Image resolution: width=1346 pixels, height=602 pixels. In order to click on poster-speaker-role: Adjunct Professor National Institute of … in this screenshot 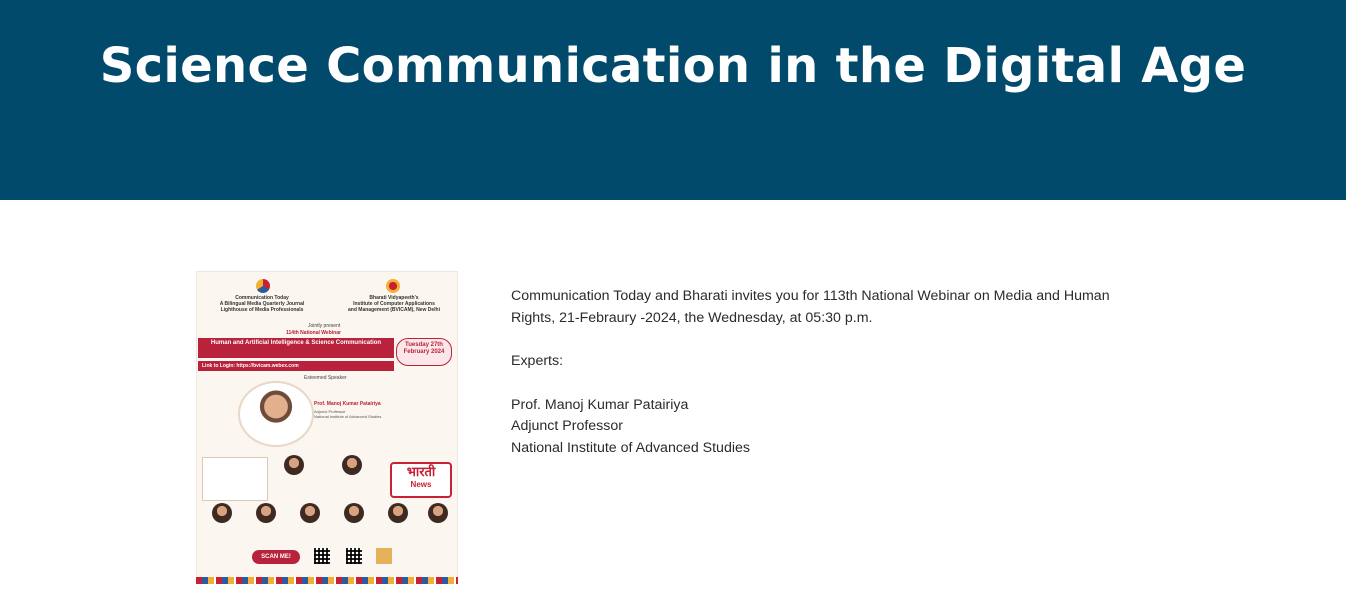, I will do `click(348, 414)`.